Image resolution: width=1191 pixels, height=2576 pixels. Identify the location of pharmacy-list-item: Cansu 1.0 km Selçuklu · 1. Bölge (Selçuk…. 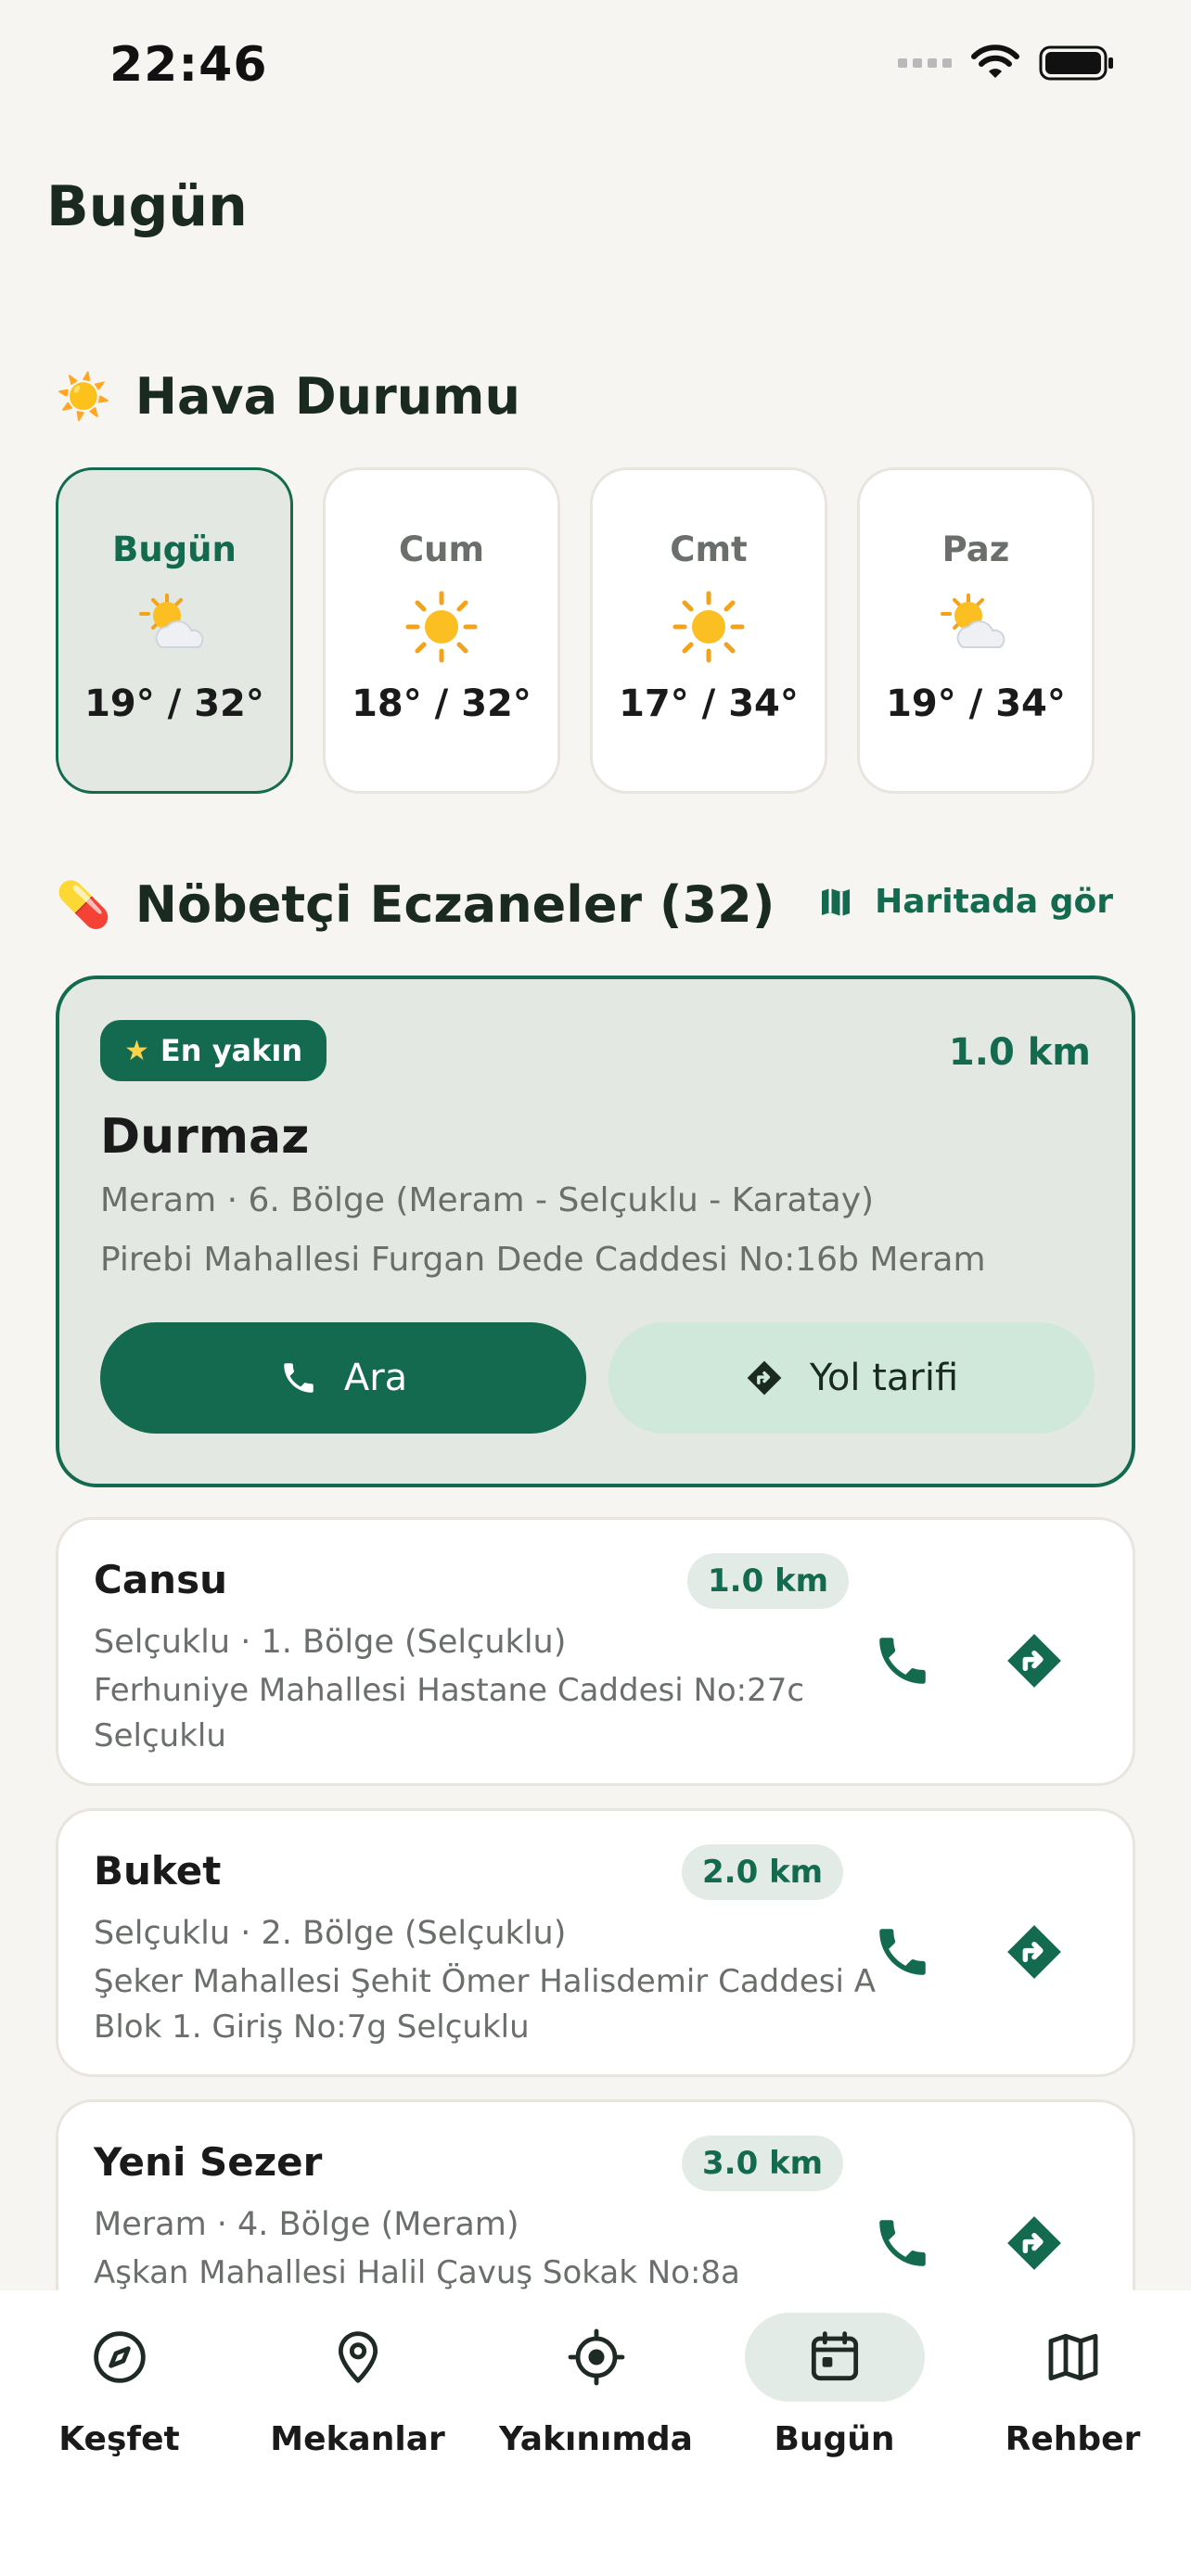
(595, 1652).